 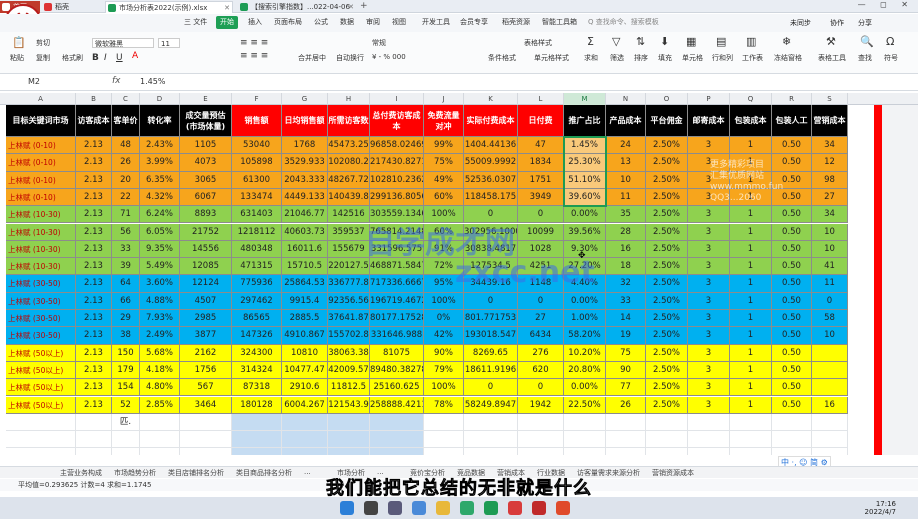 What do you see at coordinates (830, 99) in the screenshot?
I see `column-header-s: S` at bounding box center [830, 99].